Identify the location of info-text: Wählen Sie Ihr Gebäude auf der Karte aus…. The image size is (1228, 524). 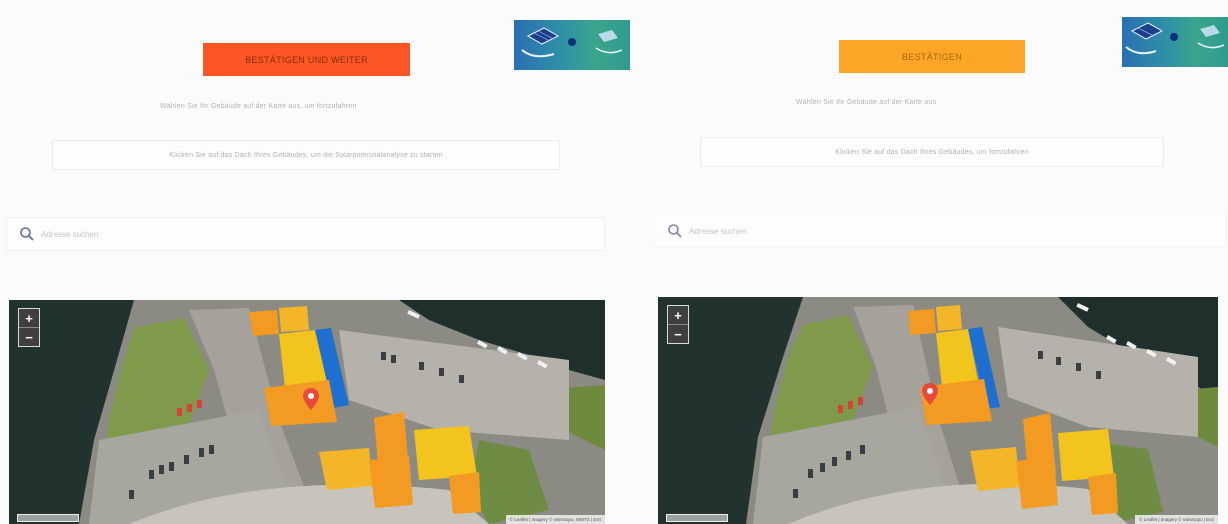
(258, 106).